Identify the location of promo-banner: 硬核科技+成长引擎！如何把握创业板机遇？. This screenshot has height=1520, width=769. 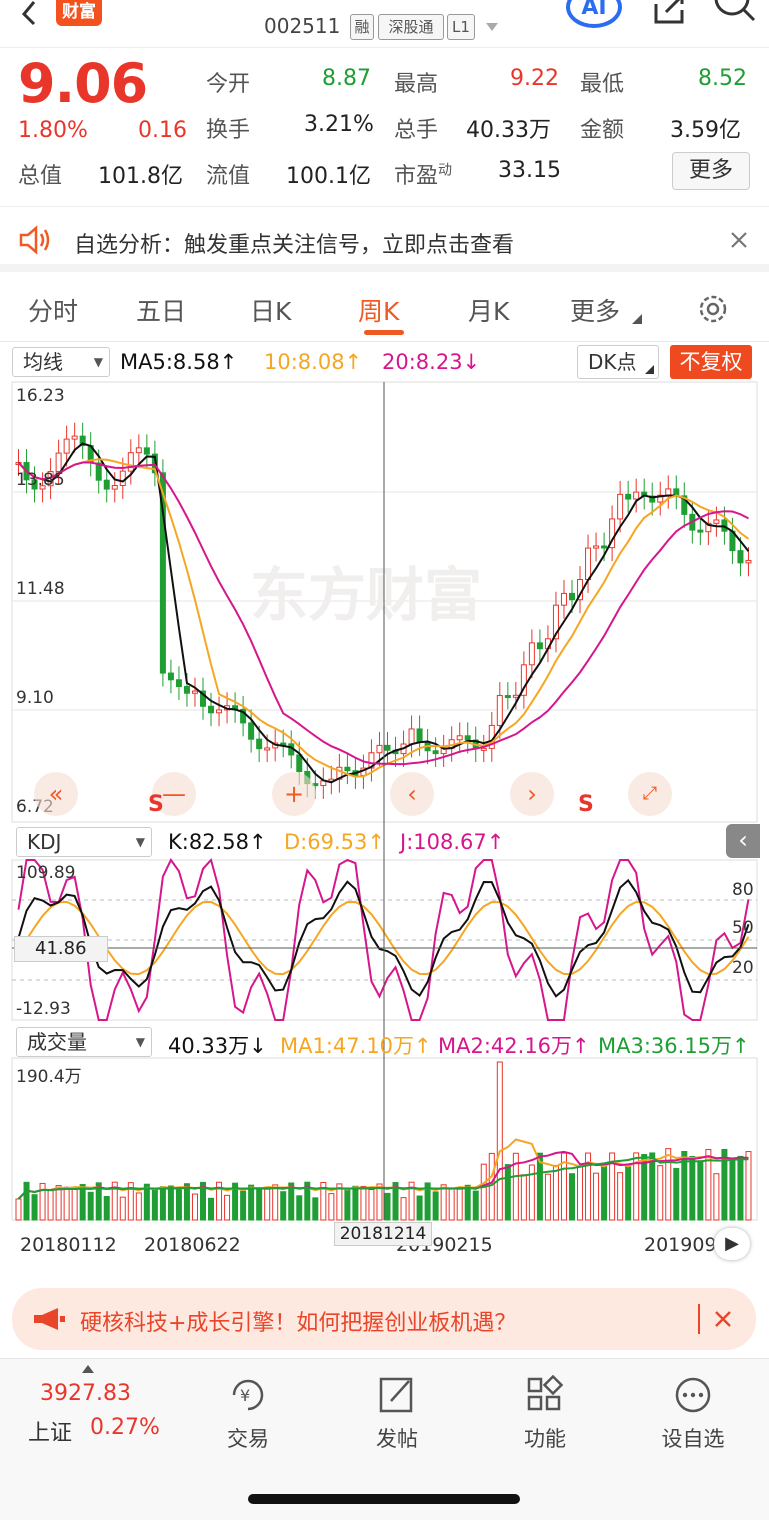
(384, 1319).